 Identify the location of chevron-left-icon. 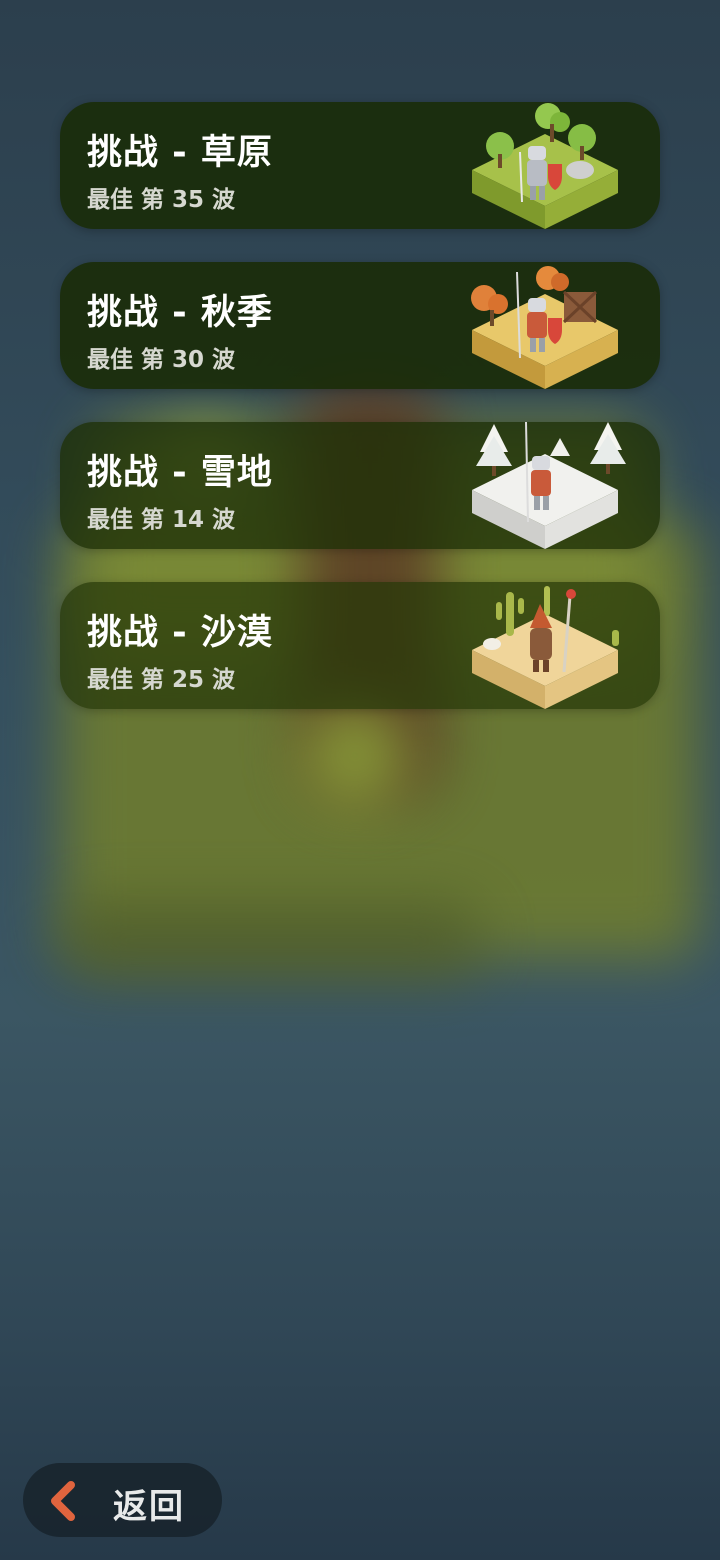
(63, 1501).